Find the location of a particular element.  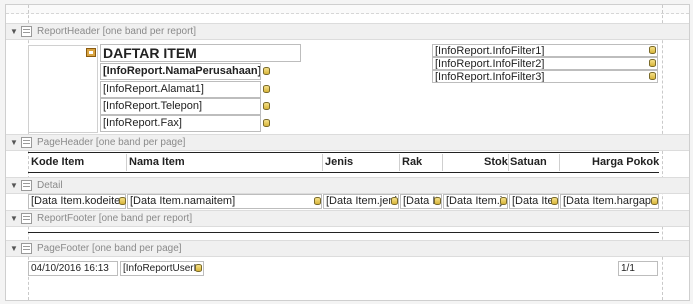

header-top-line is located at coordinates (343, 152).